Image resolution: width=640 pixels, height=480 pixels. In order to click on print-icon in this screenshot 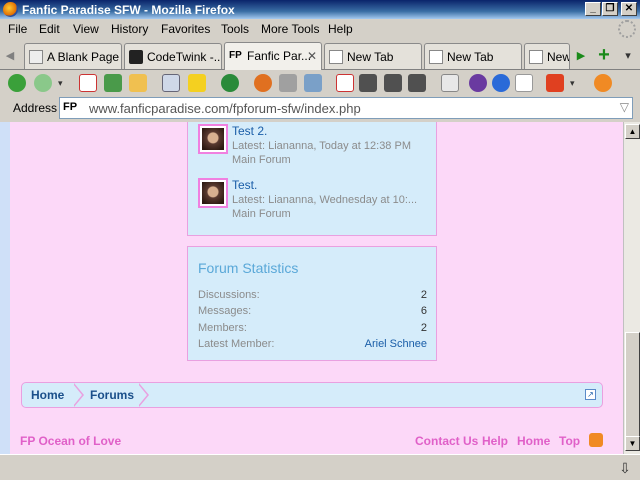, I will do `click(288, 83)`.